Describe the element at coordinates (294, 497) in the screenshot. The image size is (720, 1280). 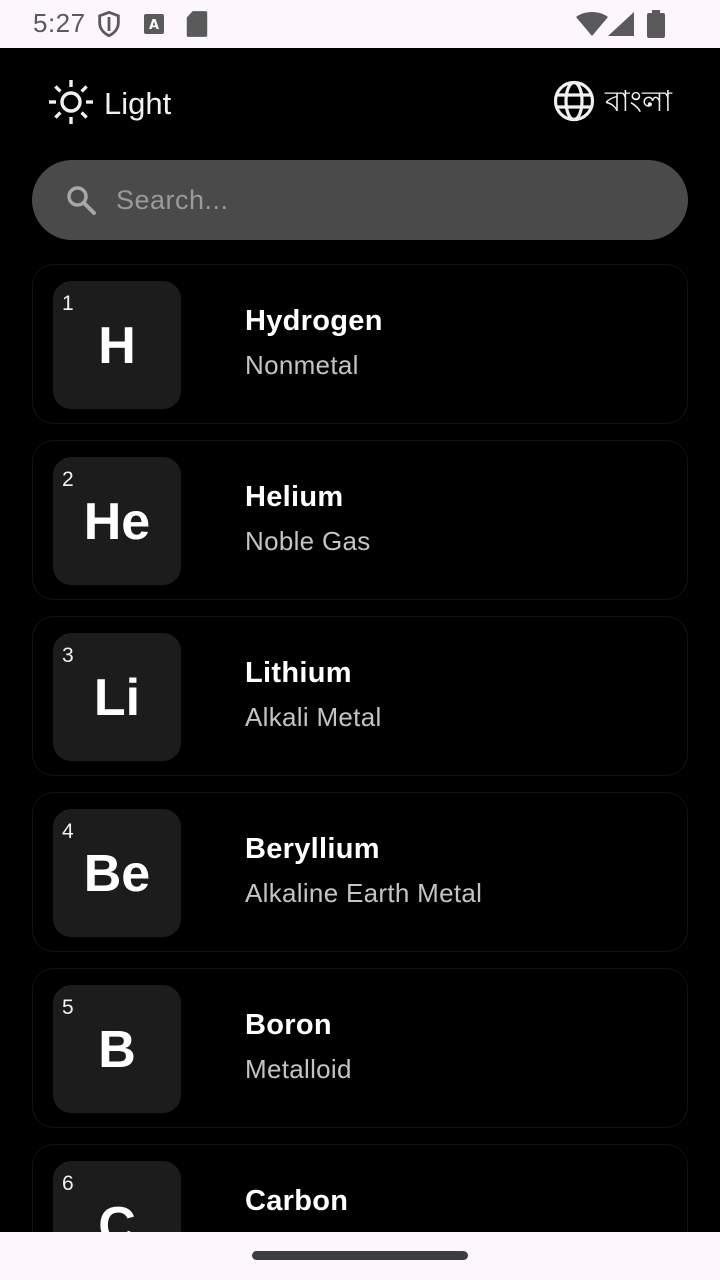
I see `element-name: Helium` at that location.